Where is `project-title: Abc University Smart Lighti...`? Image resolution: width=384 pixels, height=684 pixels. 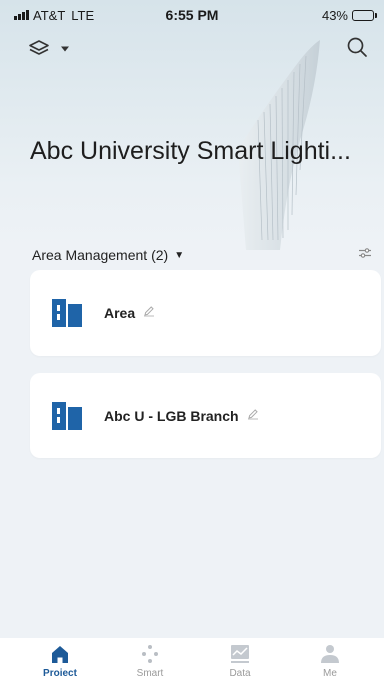
project-title: Abc University Smart Lighti... is located at coordinates (190, 151).